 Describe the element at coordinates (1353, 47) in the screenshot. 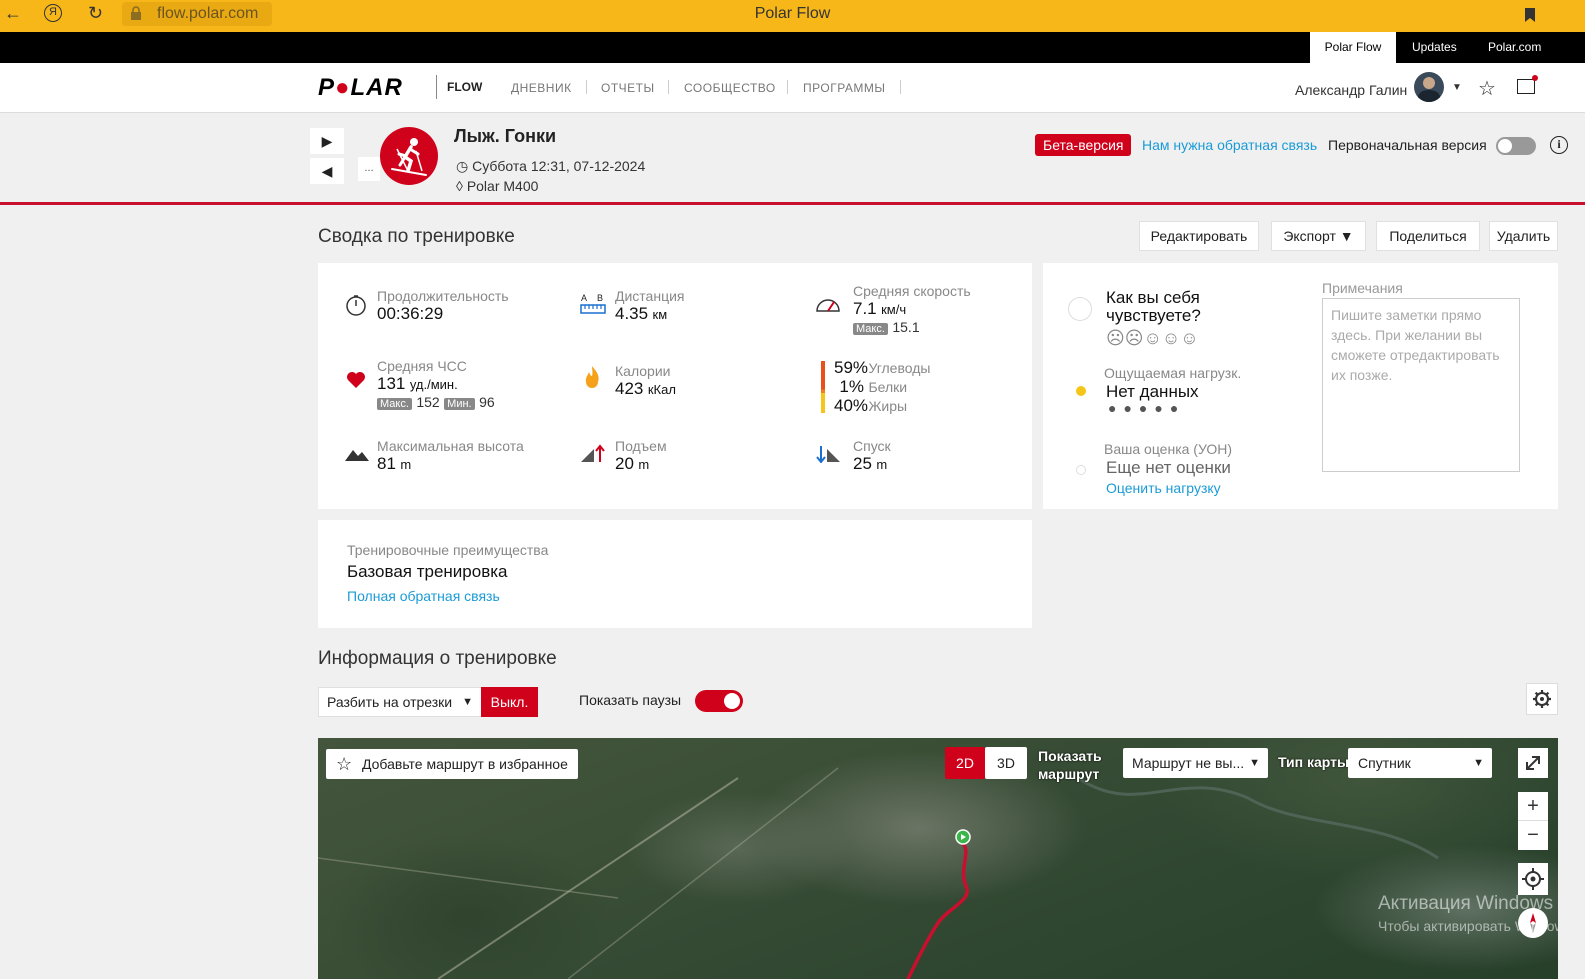

I see `topbar-polar-flow: Polar Flow` at that location.